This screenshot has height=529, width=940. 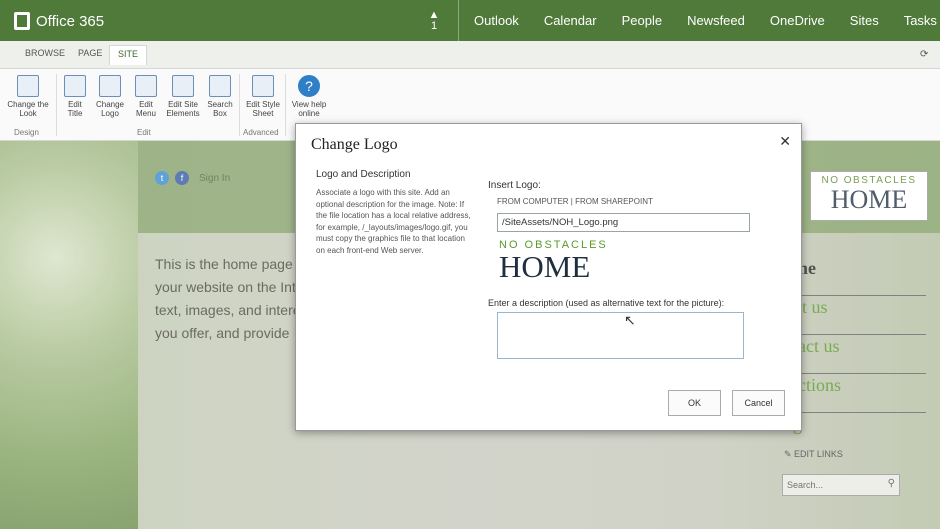 I want to click on edit-menu-icon, so click(x=146, y=86).